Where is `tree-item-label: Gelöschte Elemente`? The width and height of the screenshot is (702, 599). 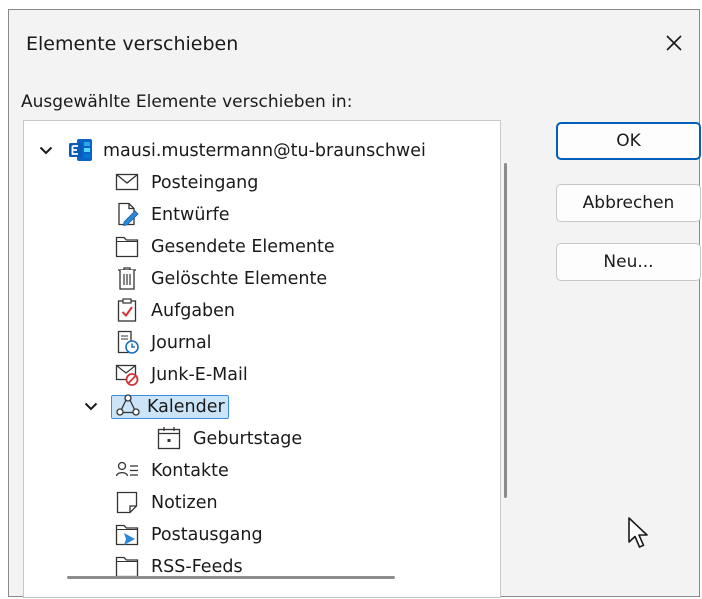 tree-item-label: Gelöschte Elemente is located at coordinates (239, 278).